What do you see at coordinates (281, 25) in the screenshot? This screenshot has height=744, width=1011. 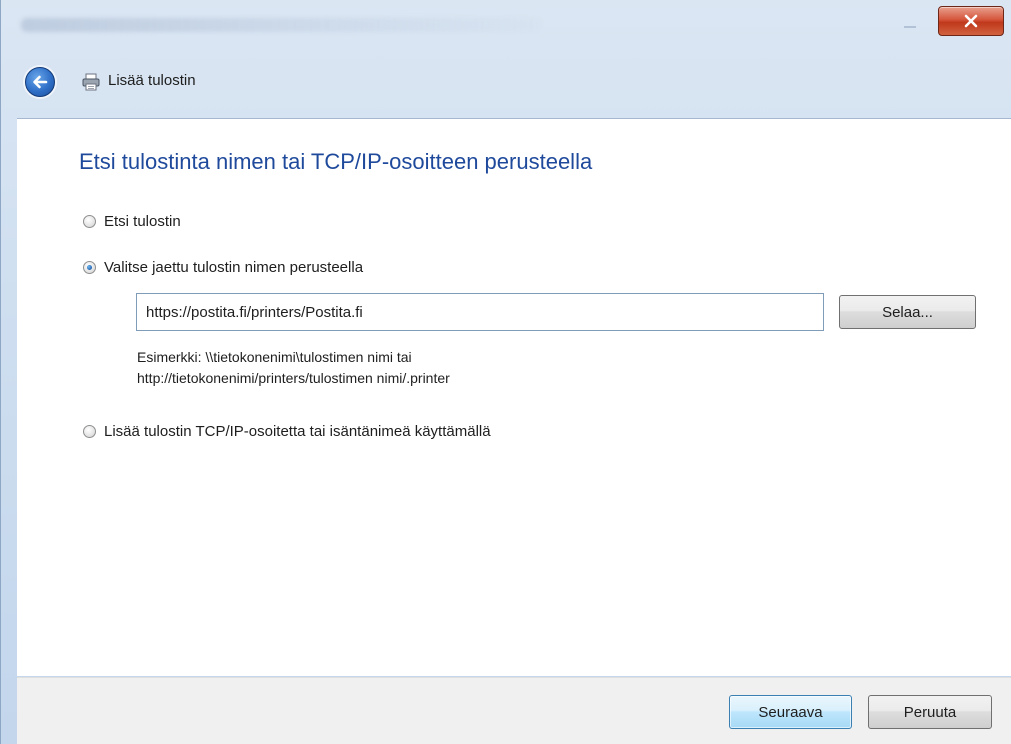 I see `background-breadcrumb` at bounding box center [281, 25].